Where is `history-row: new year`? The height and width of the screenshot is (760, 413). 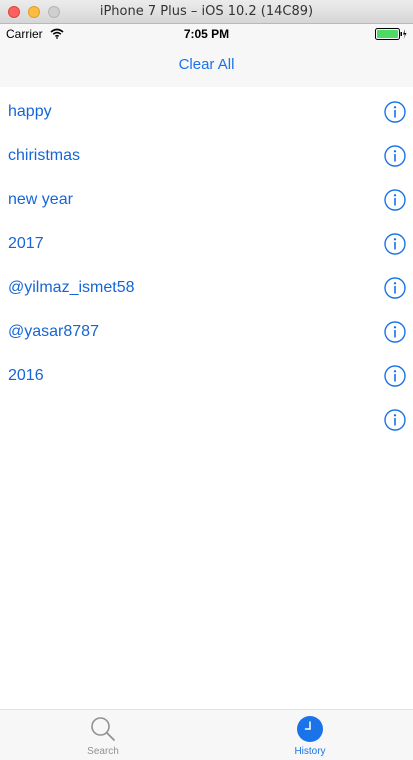 history-row: new year is located at coordinates (206, 201).